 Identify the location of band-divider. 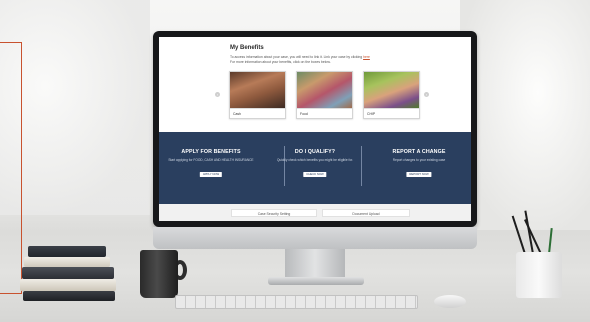
(361, 166).